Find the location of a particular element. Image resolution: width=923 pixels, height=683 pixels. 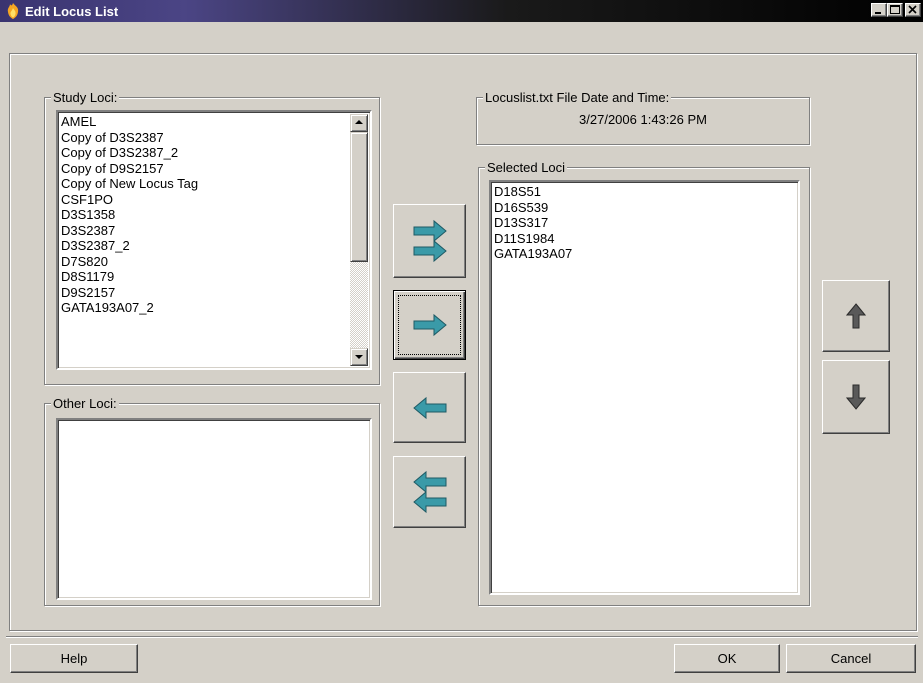

window-title: Edit Locus List is located at coordinates (72, 11).